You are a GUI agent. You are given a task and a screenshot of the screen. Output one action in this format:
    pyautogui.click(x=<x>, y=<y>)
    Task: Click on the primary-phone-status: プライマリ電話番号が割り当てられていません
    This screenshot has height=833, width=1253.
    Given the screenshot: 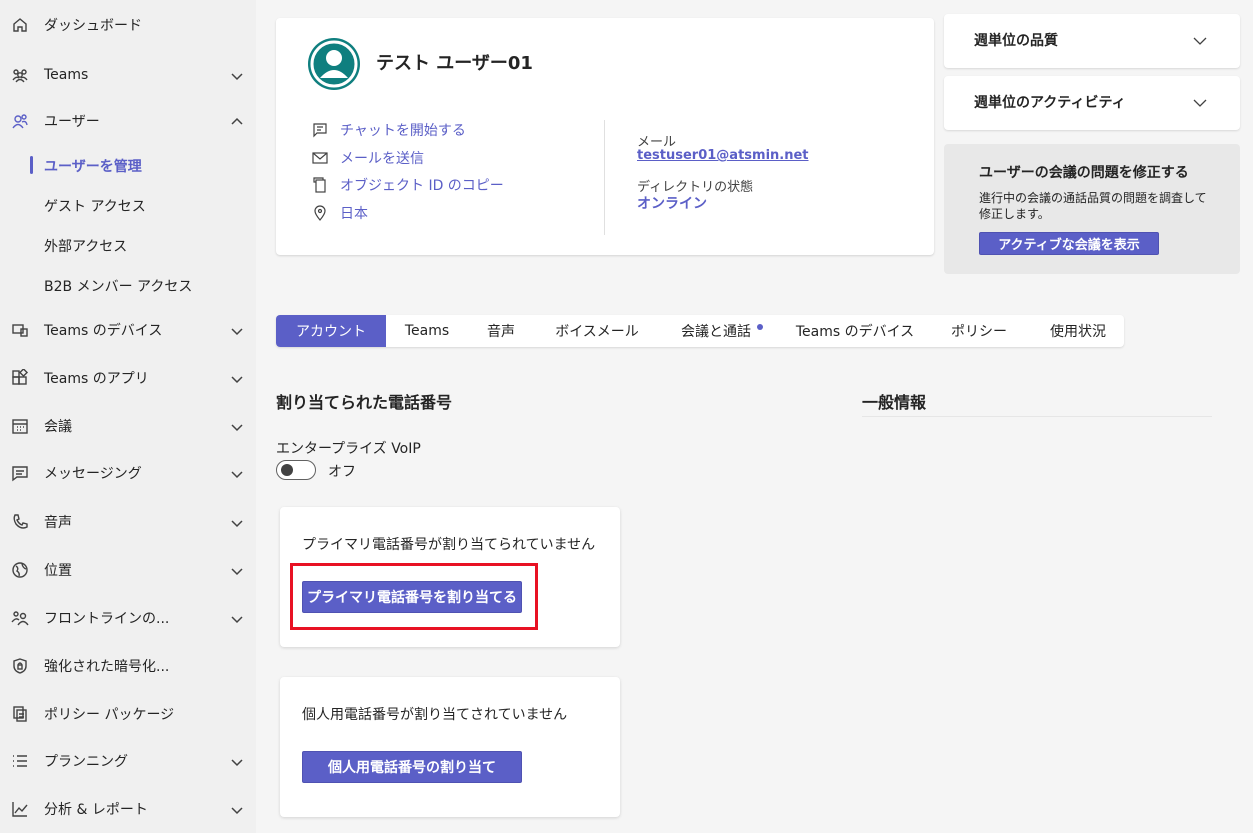 What is the action you would take?
    pyautogui.click(x=449, y=545)
    